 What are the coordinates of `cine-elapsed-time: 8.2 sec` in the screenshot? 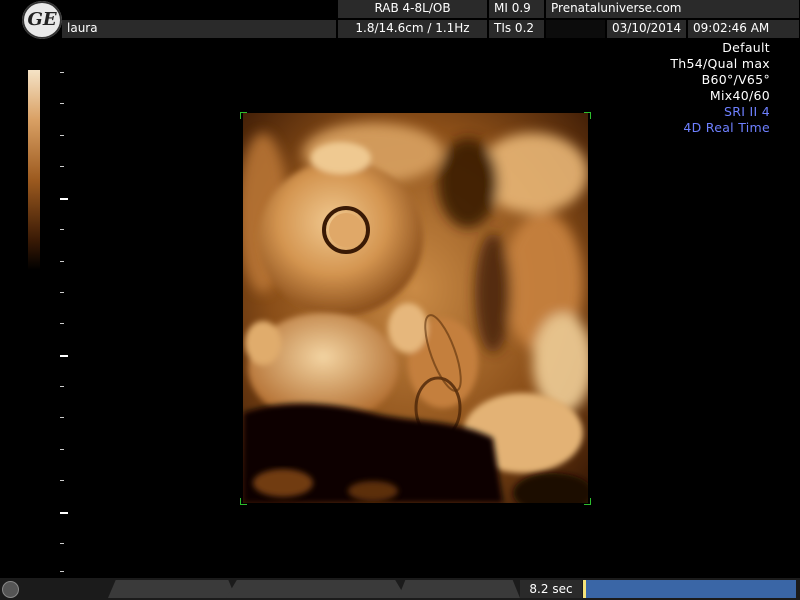 It's located at (551, 589).